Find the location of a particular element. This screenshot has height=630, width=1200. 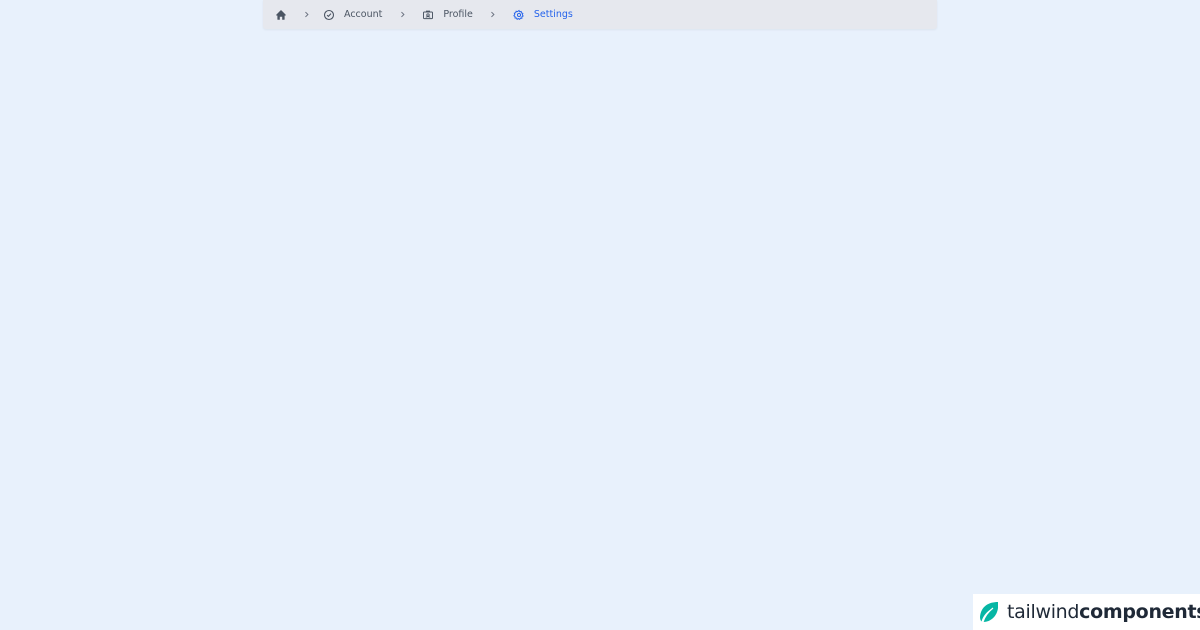

id-card-icon is located at coordinates (428, 15).